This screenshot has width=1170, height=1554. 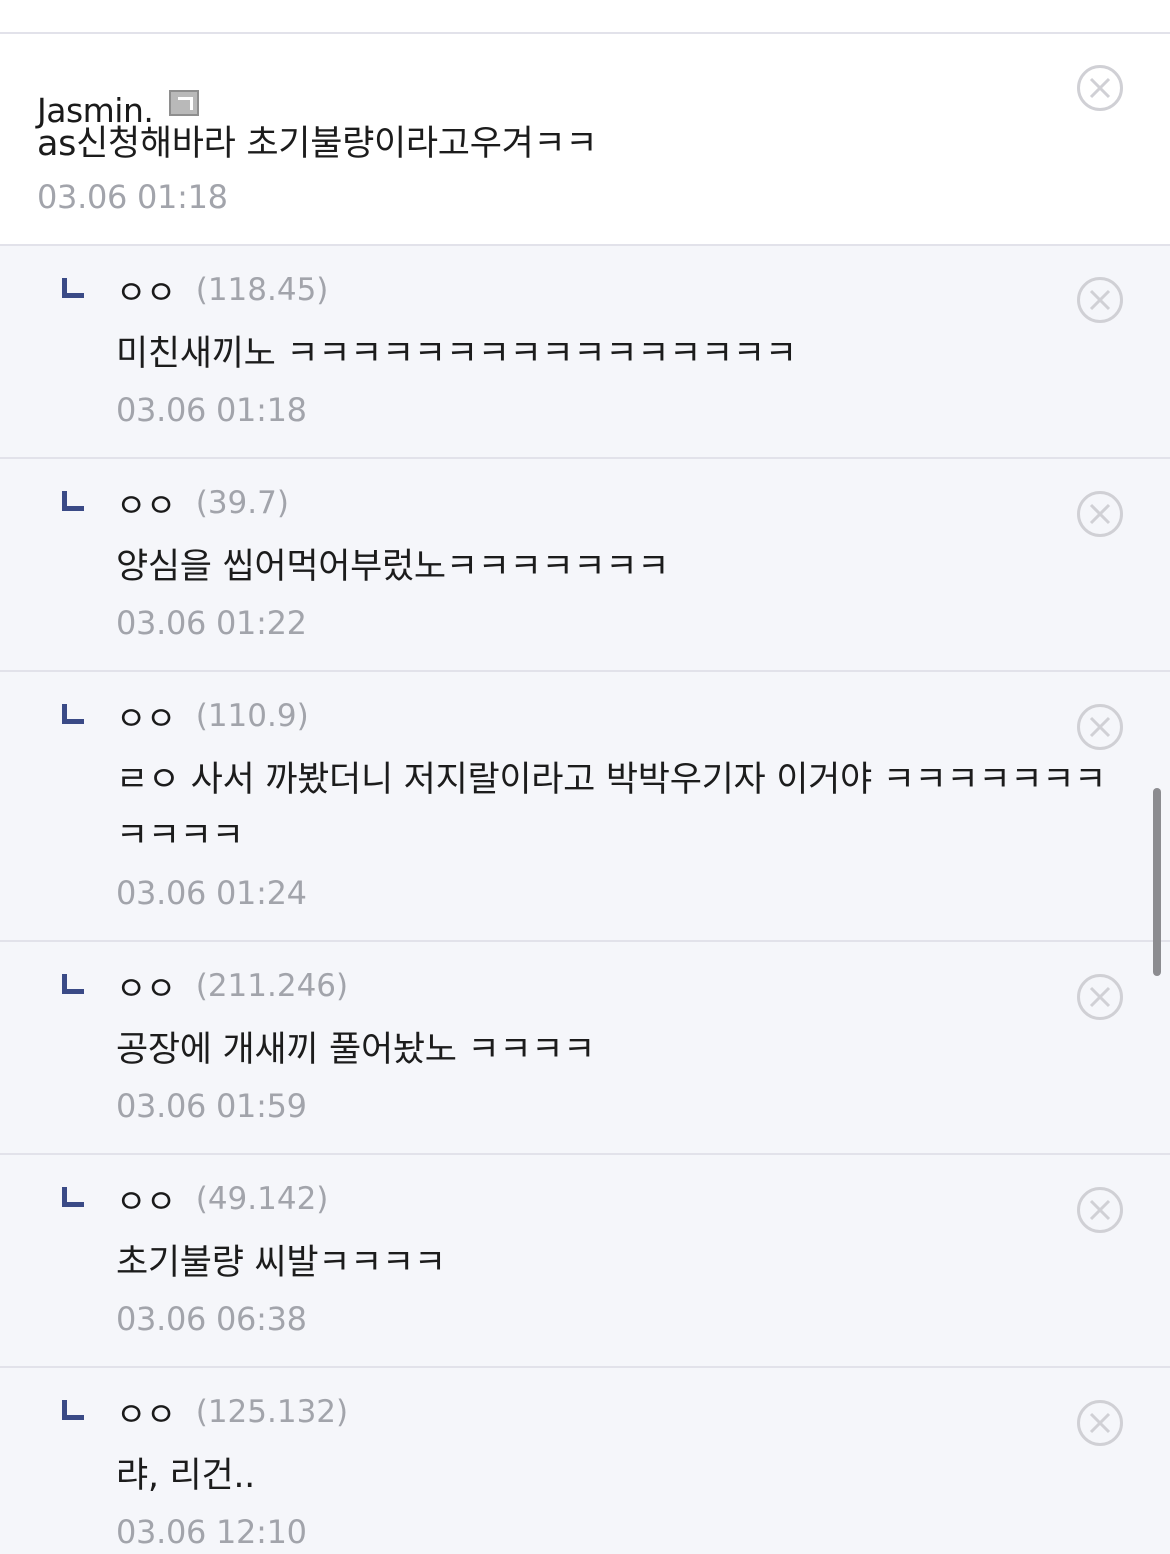 I want to click on comment-item: Jasmin. as신청해바라 초기불량이라고우겨ㅋㅋ 03.06 01:18, so click(x=585, y=140).